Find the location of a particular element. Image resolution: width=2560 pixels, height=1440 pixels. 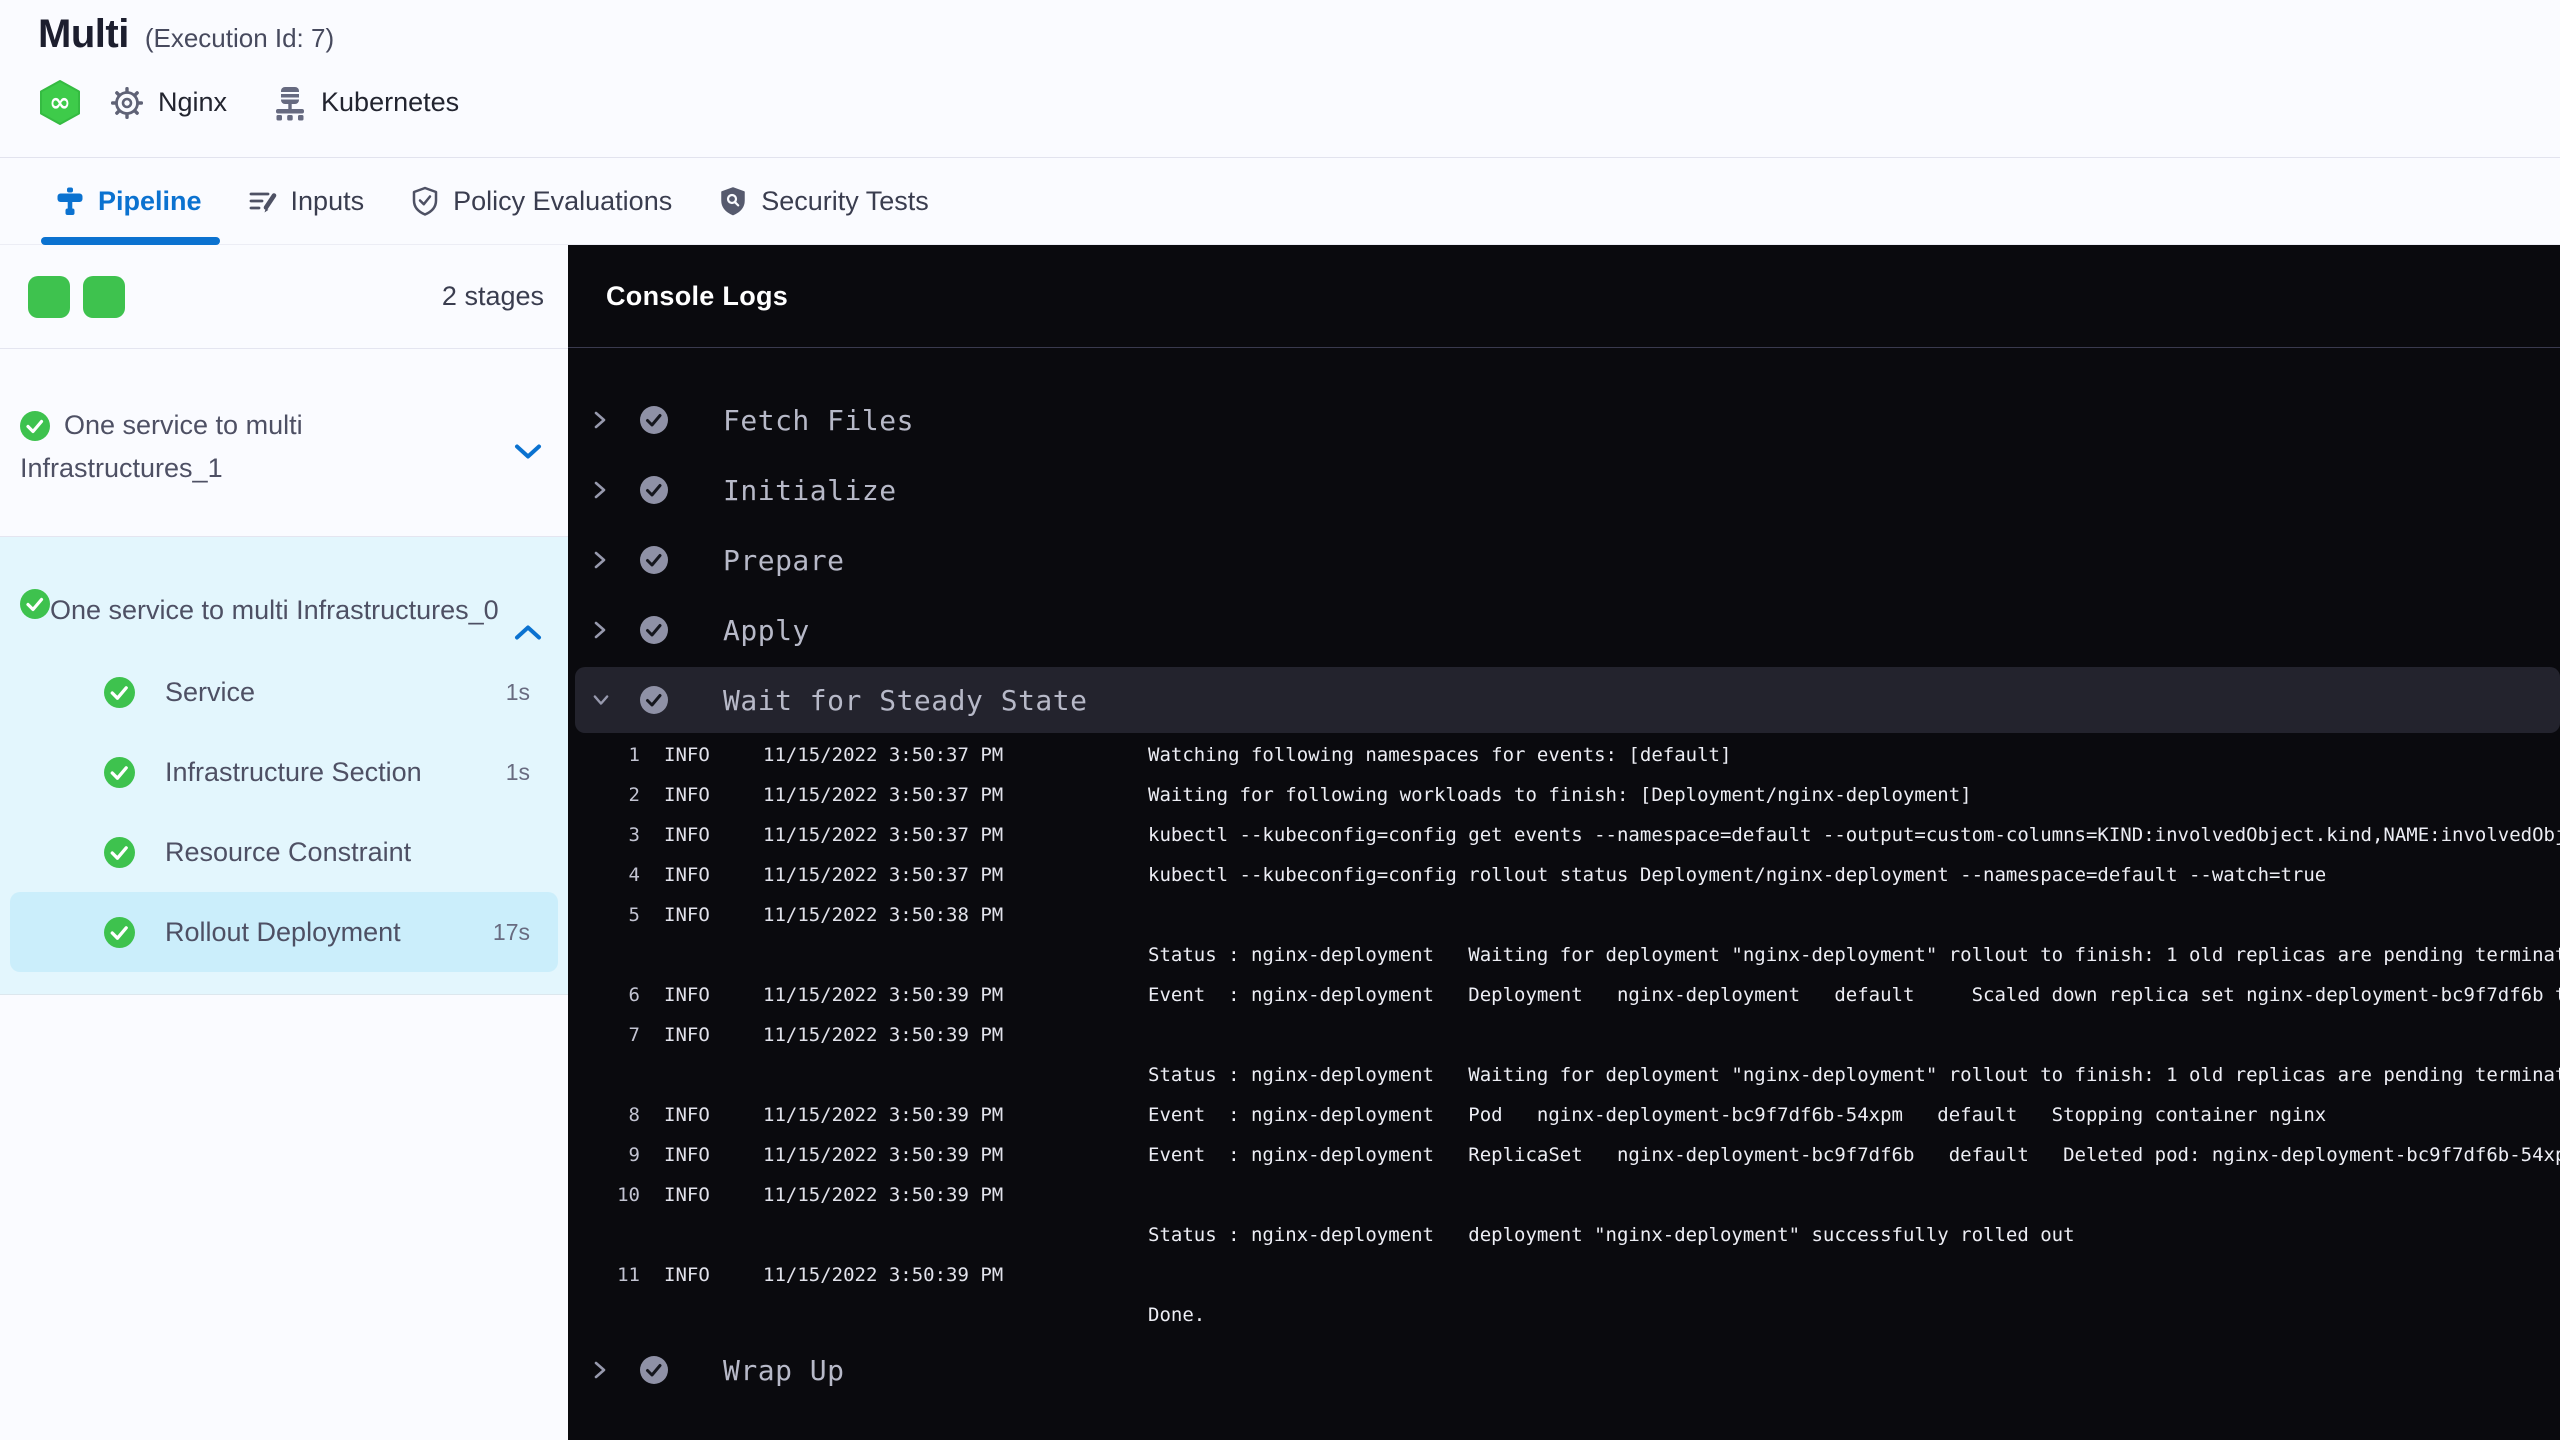

step-label: Resource Constraint is located at coordinates (288, 851).